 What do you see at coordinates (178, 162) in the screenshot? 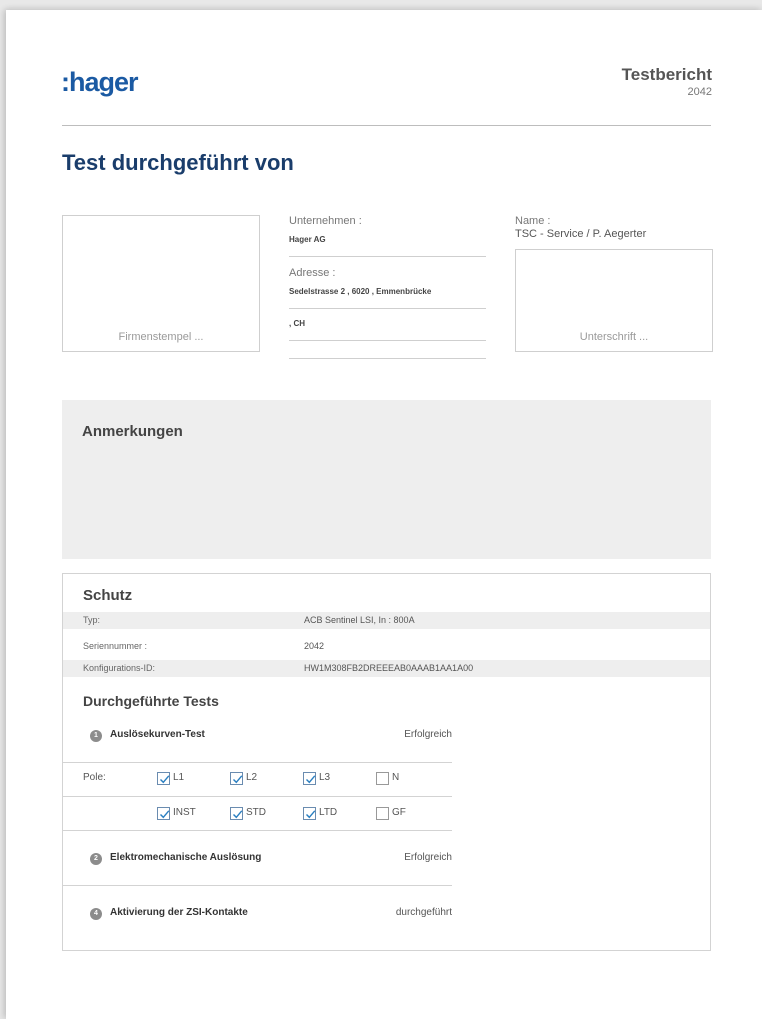
I see `performed-by-heading: Test durchgeführt von` at bounding box center [178, 162].